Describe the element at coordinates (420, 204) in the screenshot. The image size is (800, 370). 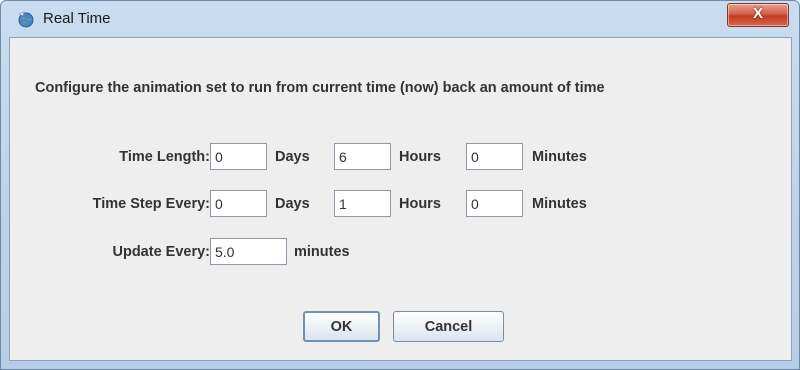
I see `time-step-hours-unit: Hours` at that location.